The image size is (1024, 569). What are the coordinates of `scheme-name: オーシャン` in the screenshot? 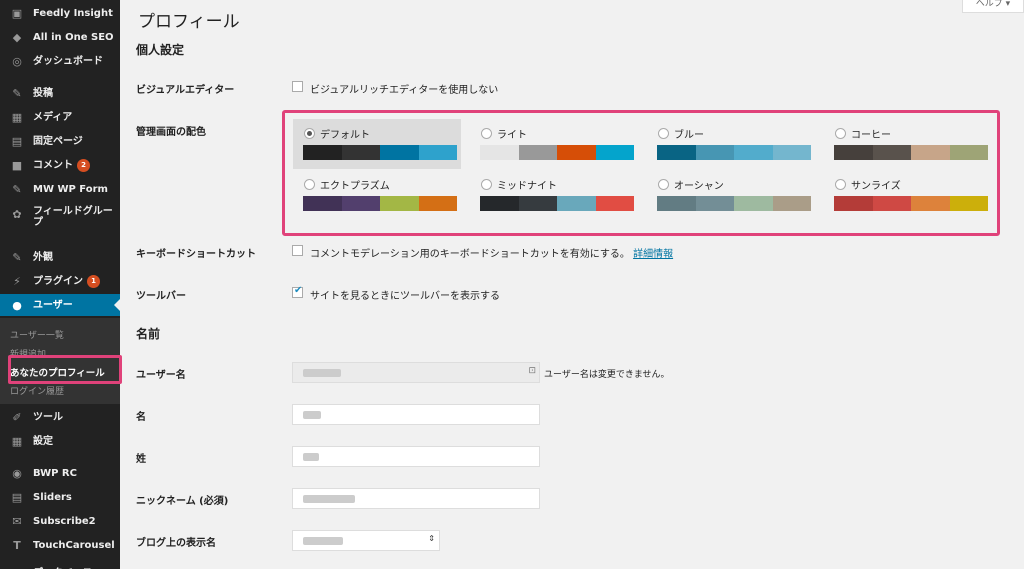 It's located at (699, 186).